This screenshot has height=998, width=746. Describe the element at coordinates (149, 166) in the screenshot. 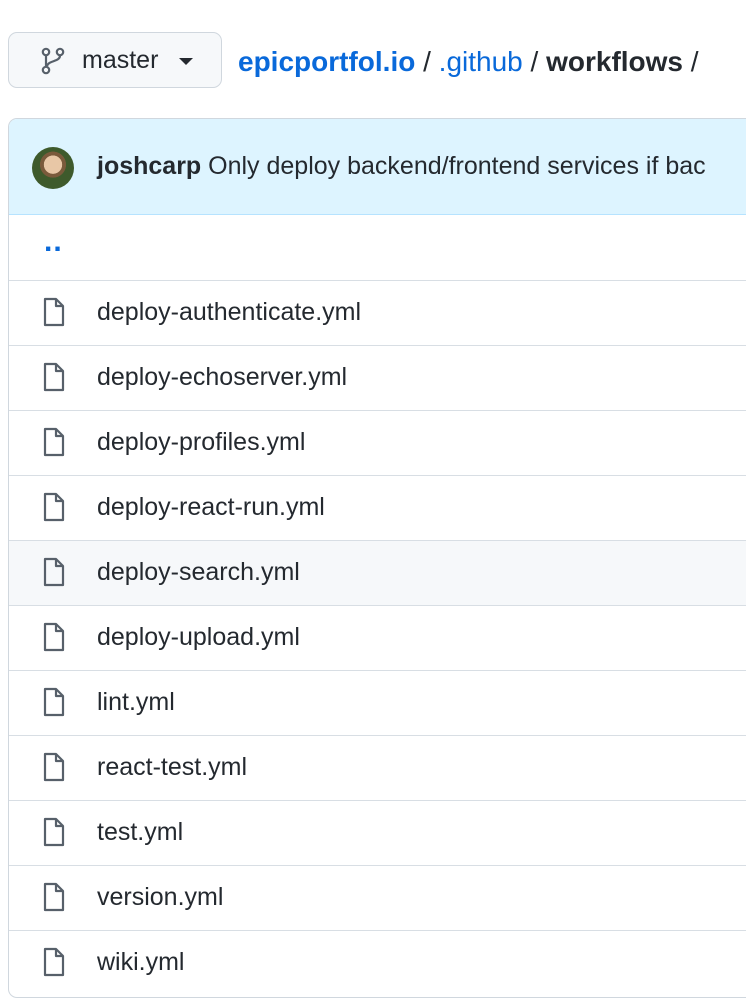

I see `commit-author-link: joshcarp` at that location.